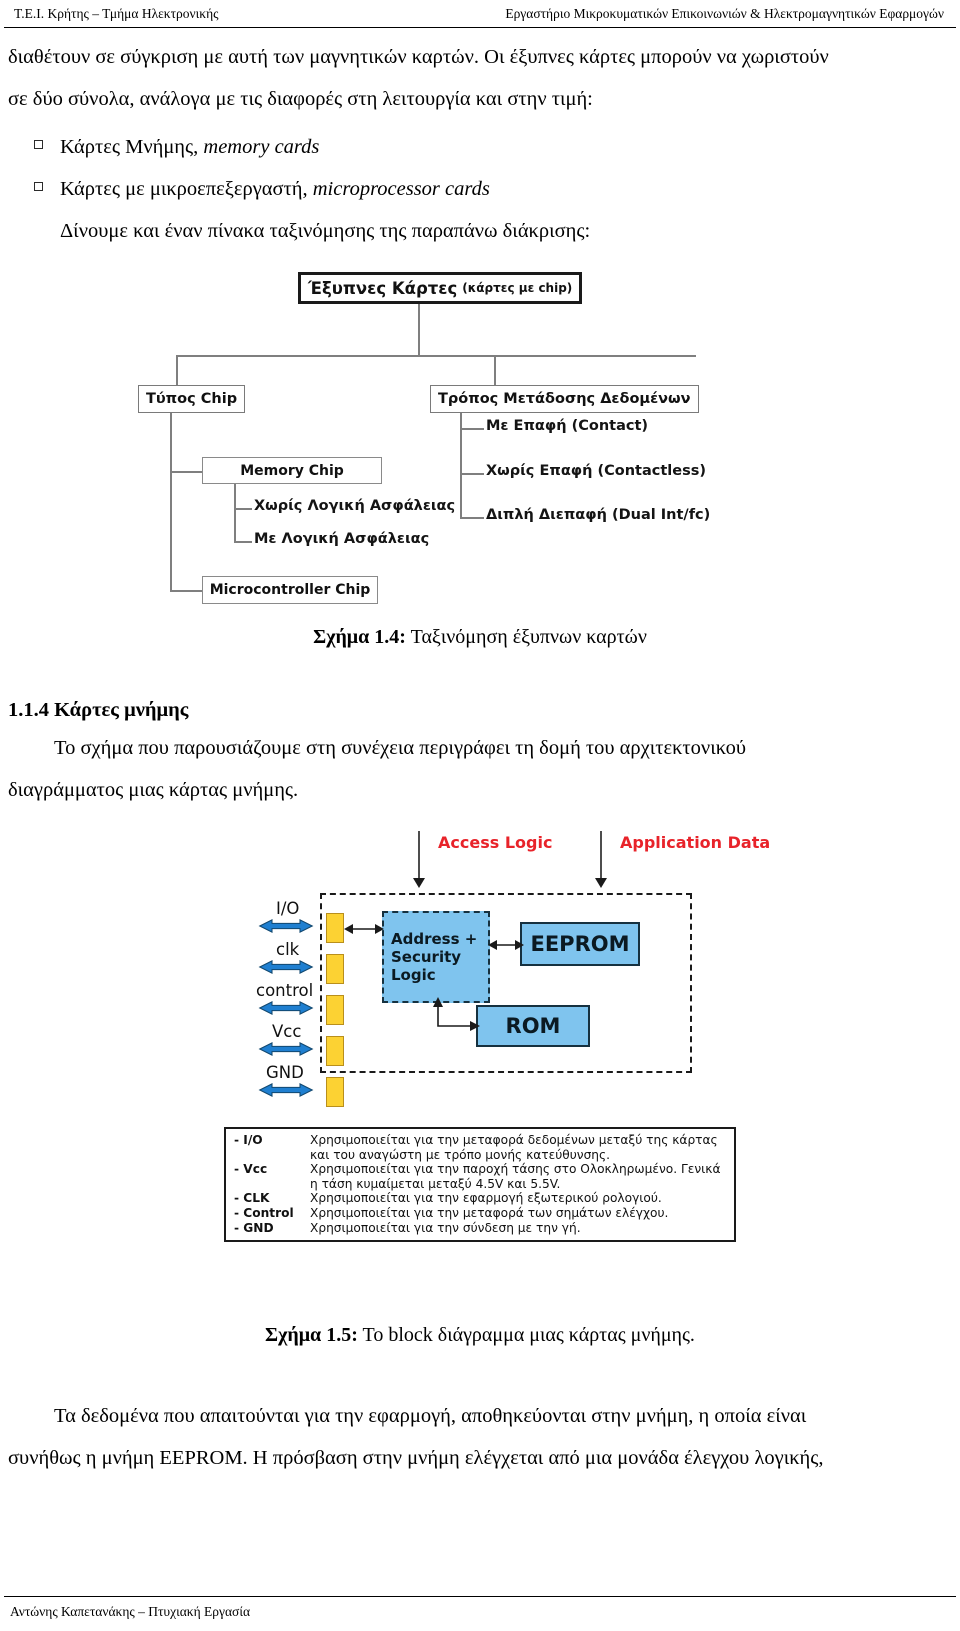 The width and height of the screenshot is (960, 1631). What do you see at coordinates (436, 356) in the screenshot?
I see `tree-line-spine` at bounding box center [436, 356].